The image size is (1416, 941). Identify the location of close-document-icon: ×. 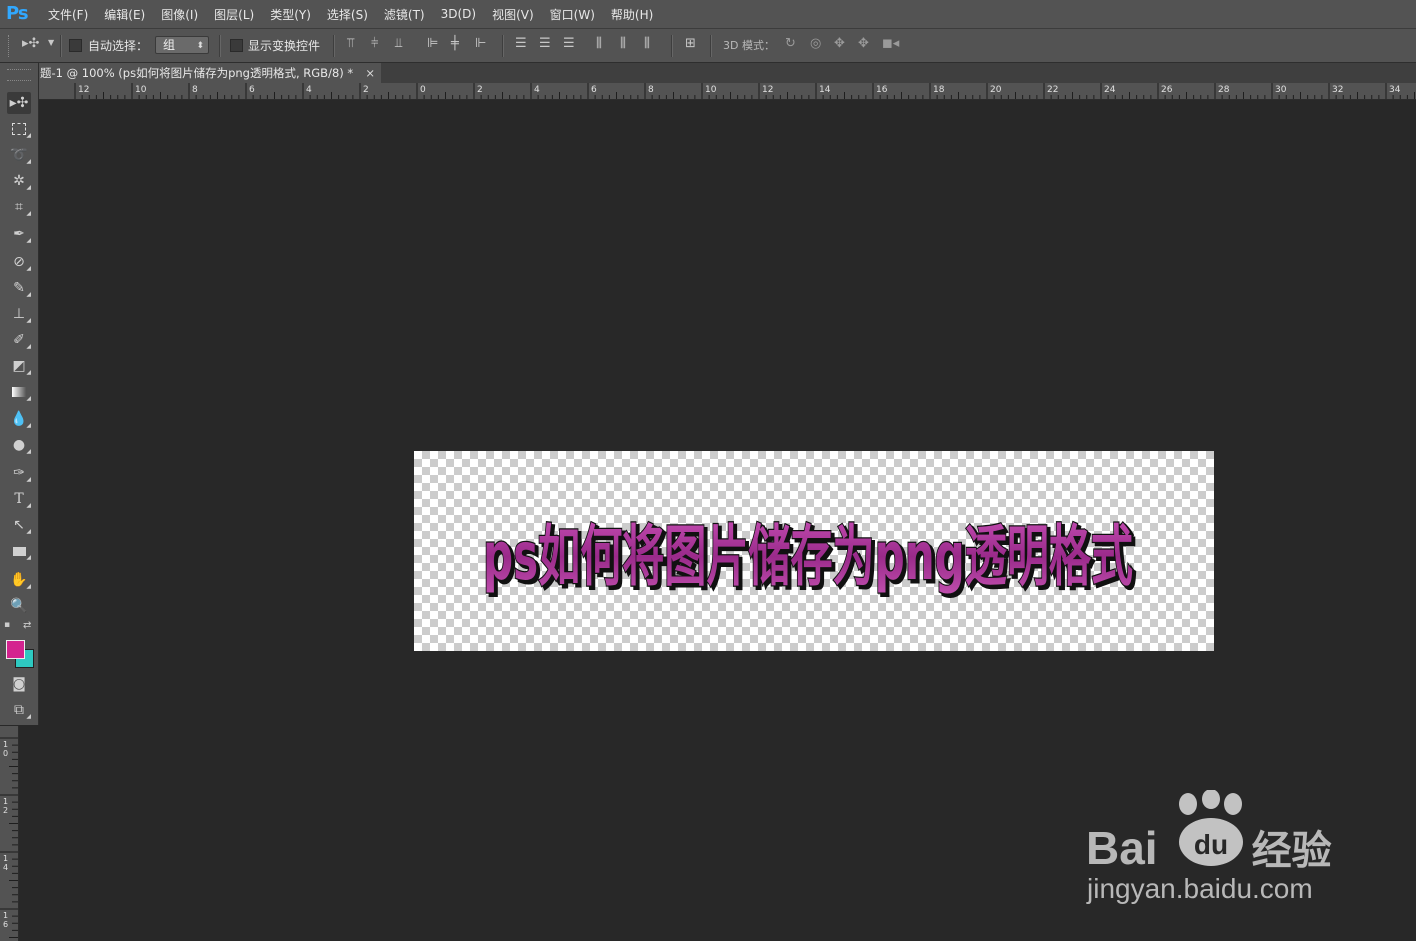
(370, 73).